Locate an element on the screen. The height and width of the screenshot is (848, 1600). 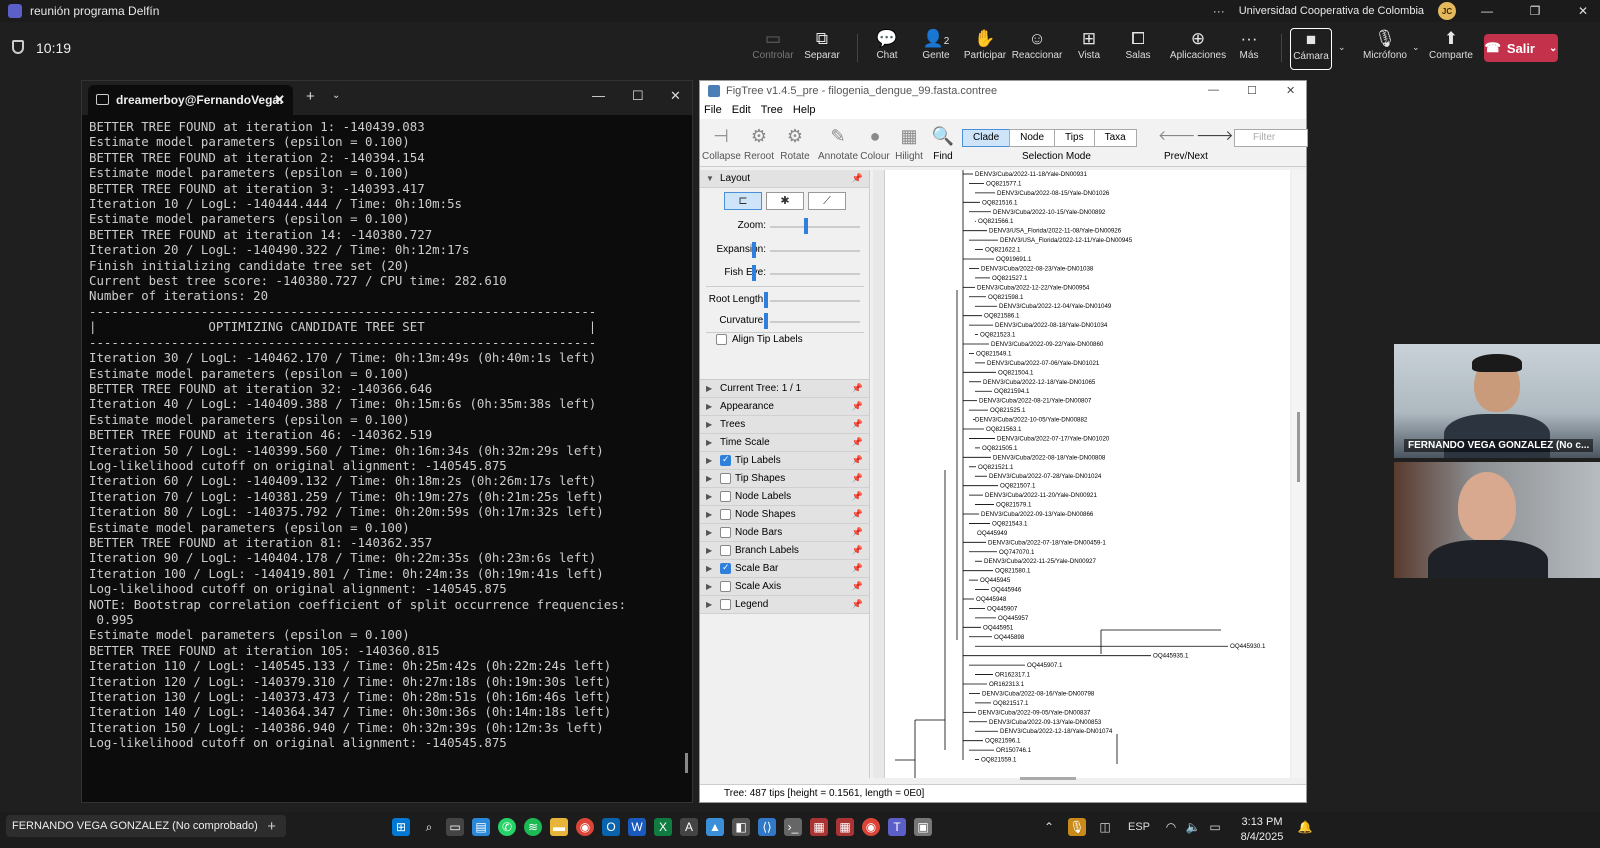
expansion-slider: Expansion: is located at coordinates (785, 250).